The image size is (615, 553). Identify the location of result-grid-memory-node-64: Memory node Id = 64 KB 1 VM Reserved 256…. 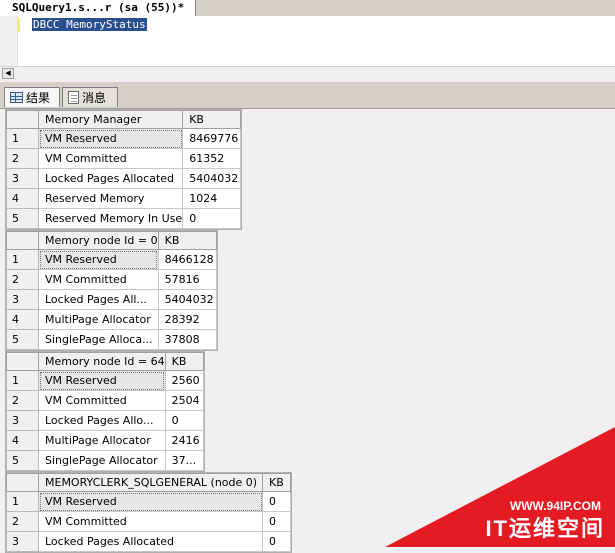
(105, 411).